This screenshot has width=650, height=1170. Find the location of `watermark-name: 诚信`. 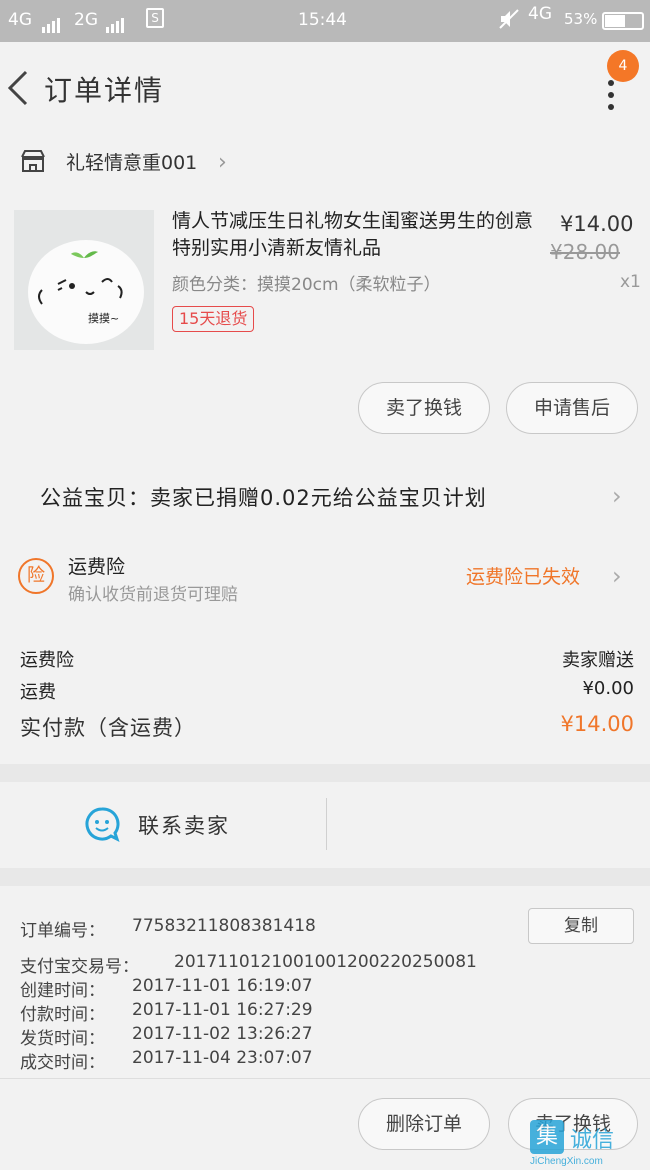

watermark-name: 诚信 is located at coordinates (592, 1140).